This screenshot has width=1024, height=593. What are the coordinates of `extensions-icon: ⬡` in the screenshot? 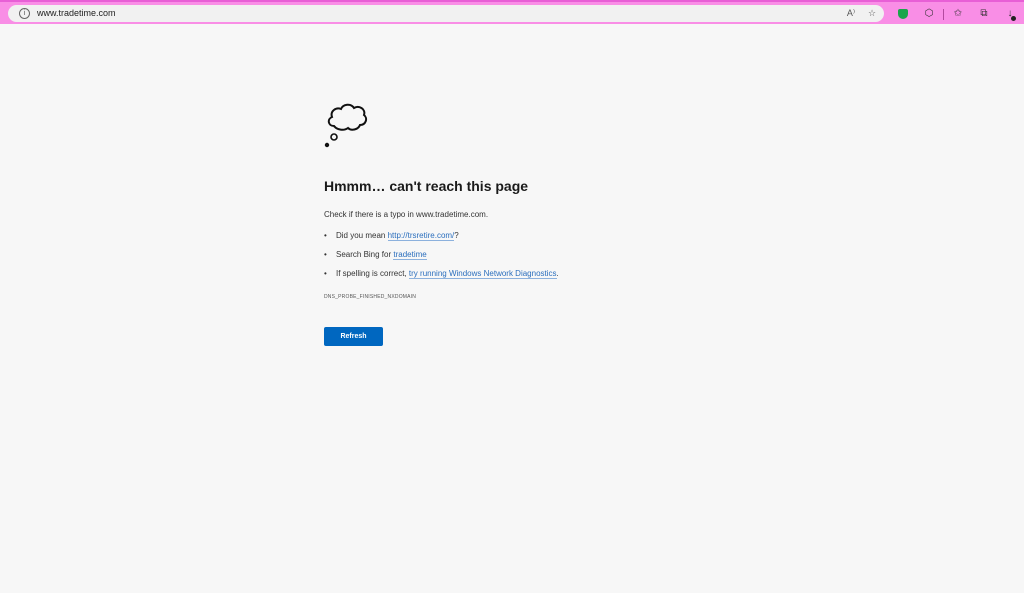 It's located at (929, 14).